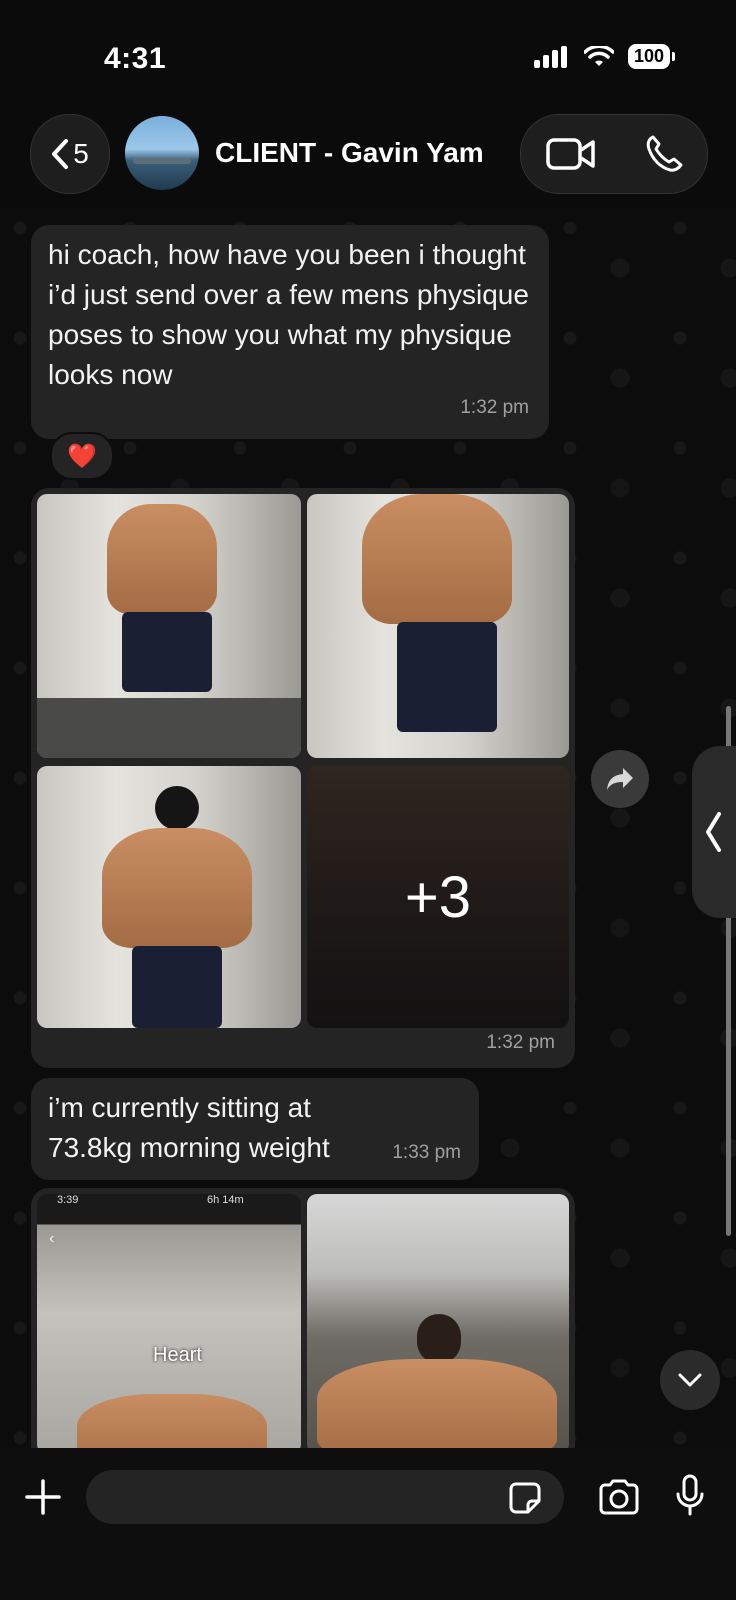 Image resolution: width=736 pixels, height=1600 pixels. I want to click on camera-icon, so click(619, 1497).